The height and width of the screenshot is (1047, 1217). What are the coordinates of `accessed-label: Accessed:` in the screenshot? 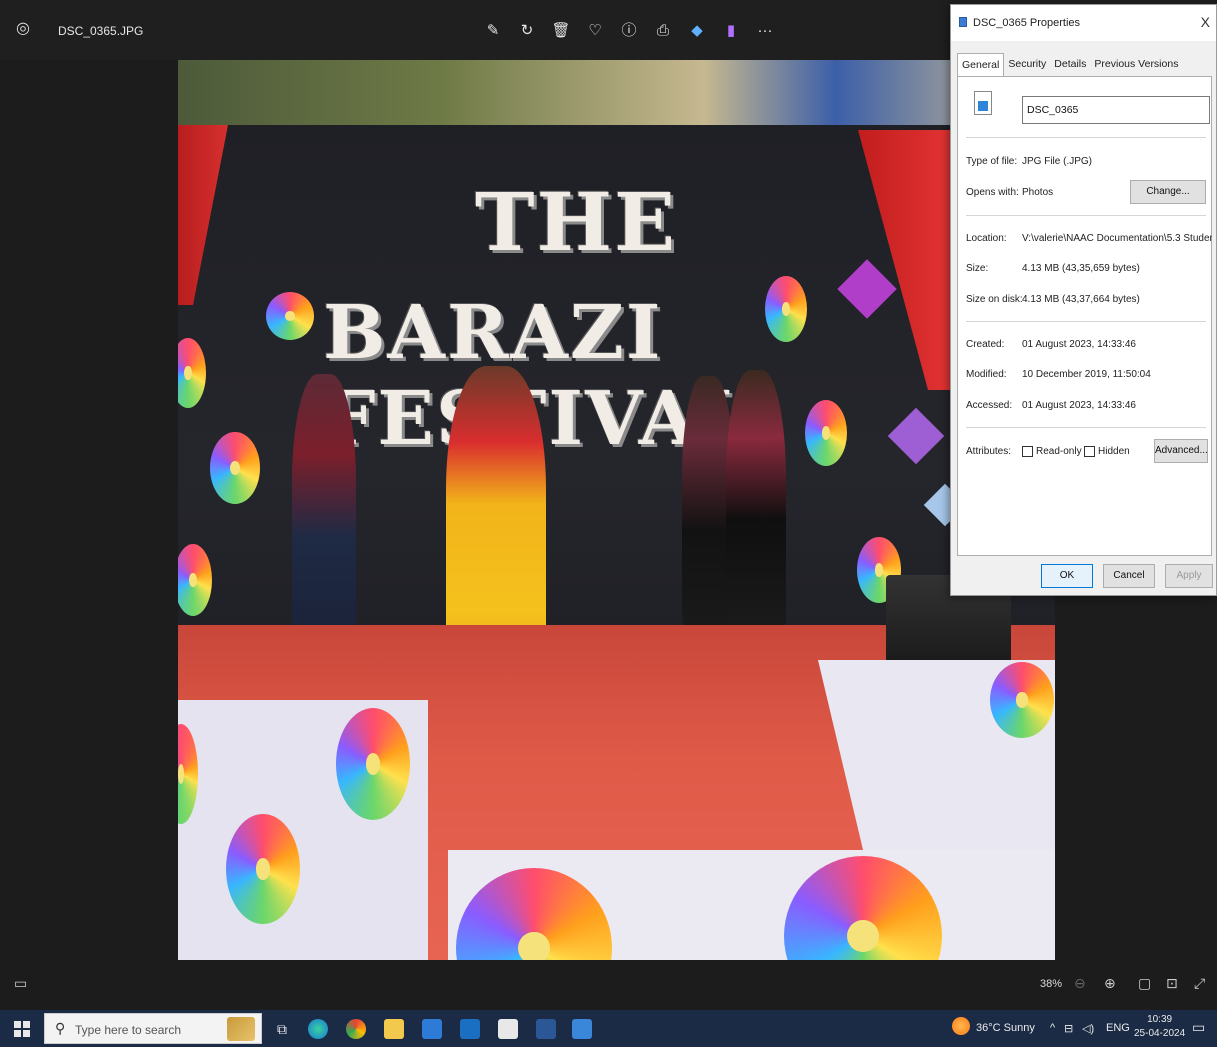 It's located at (989, 405).